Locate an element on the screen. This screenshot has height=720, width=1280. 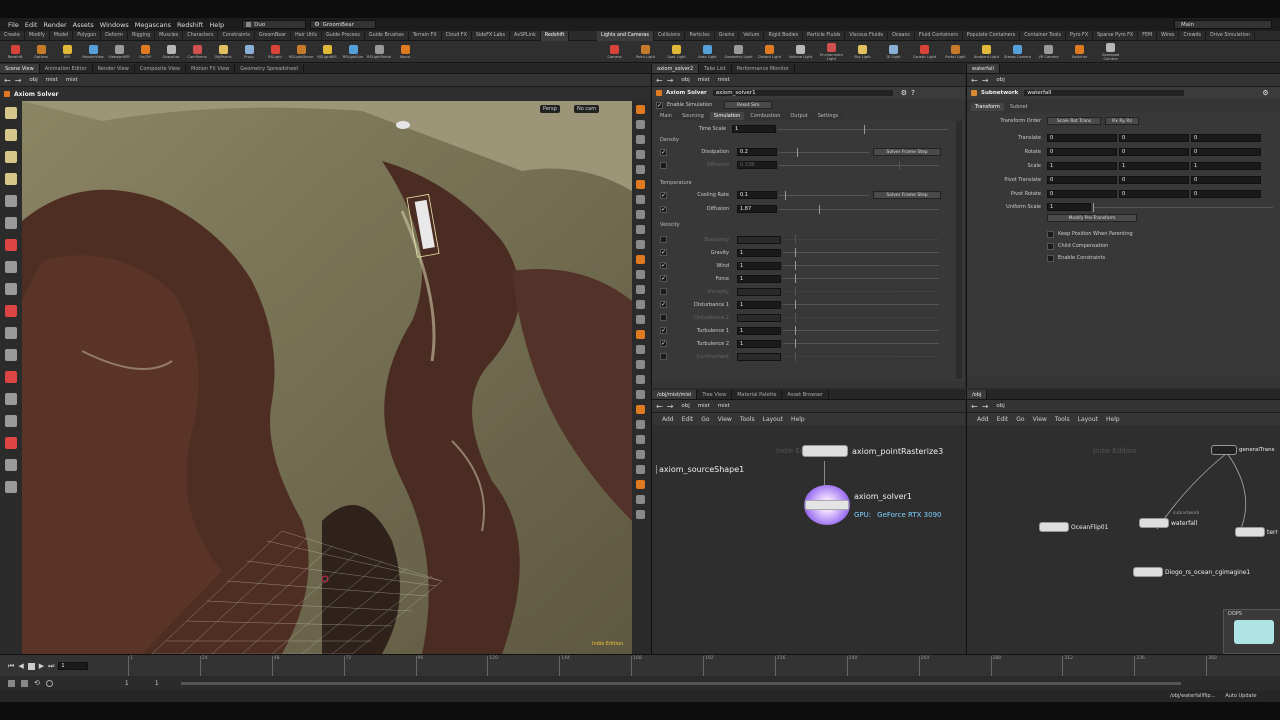
force-slider is located at coordinates (861, 278).